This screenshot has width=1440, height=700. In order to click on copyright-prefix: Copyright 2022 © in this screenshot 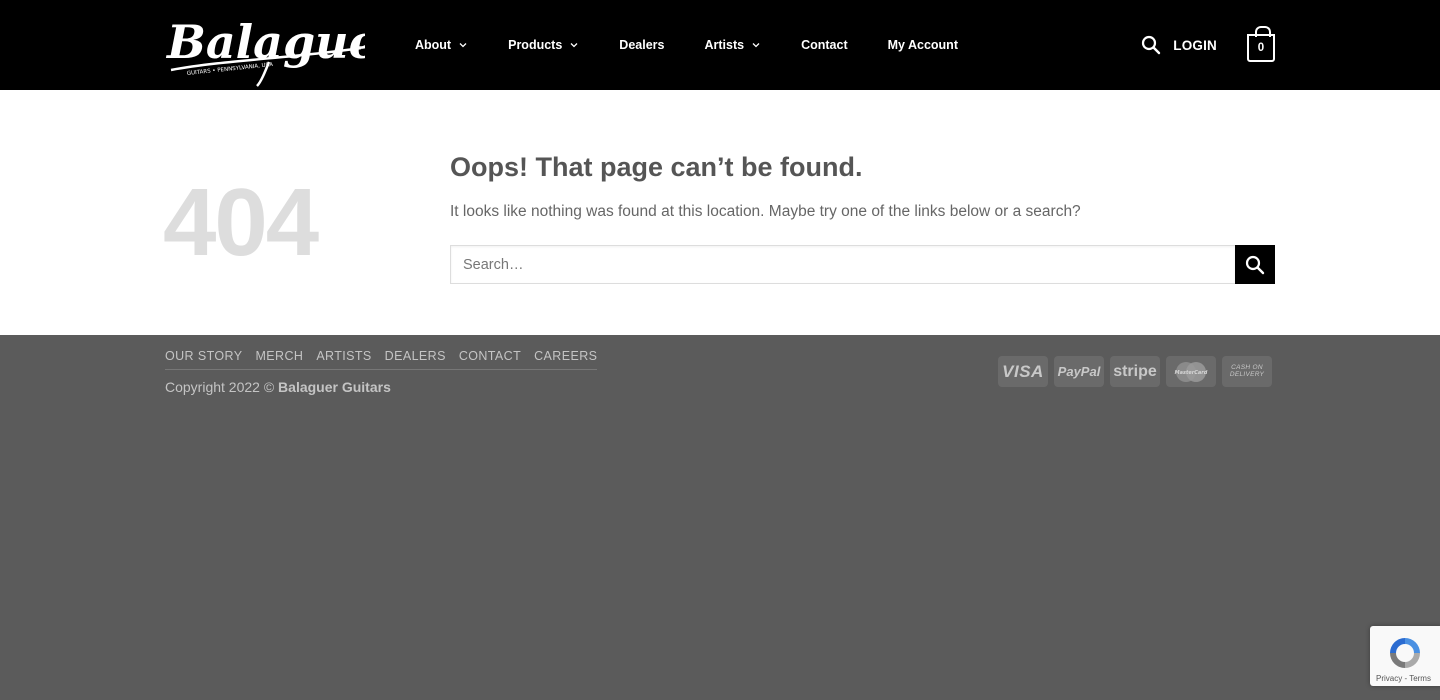, I will do `click(222, 387)`.